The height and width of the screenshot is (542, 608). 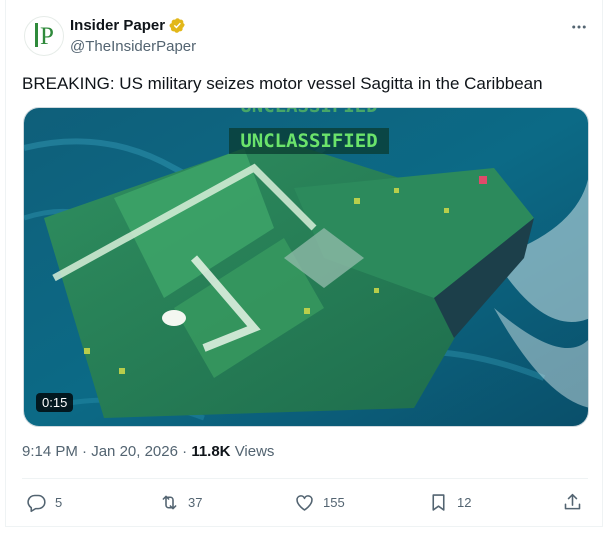 I want to click on repost-icon, so click(x=169, y=502).